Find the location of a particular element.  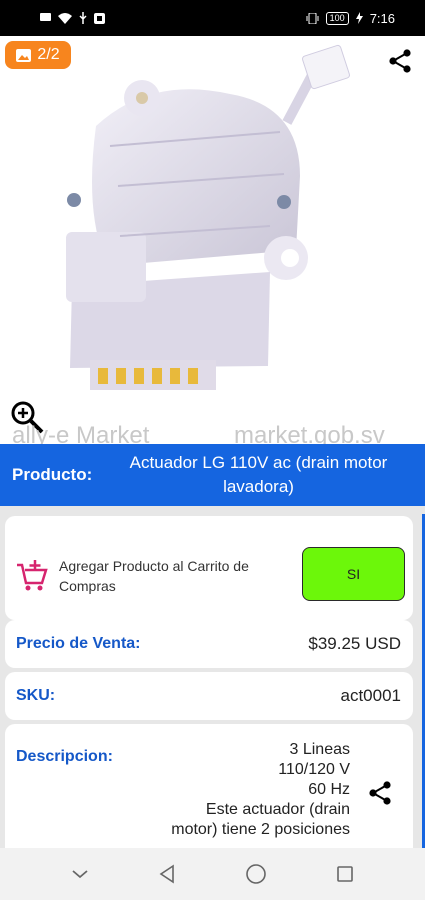

description-line: Este actuador (drain is located at coordinates (277, 809).